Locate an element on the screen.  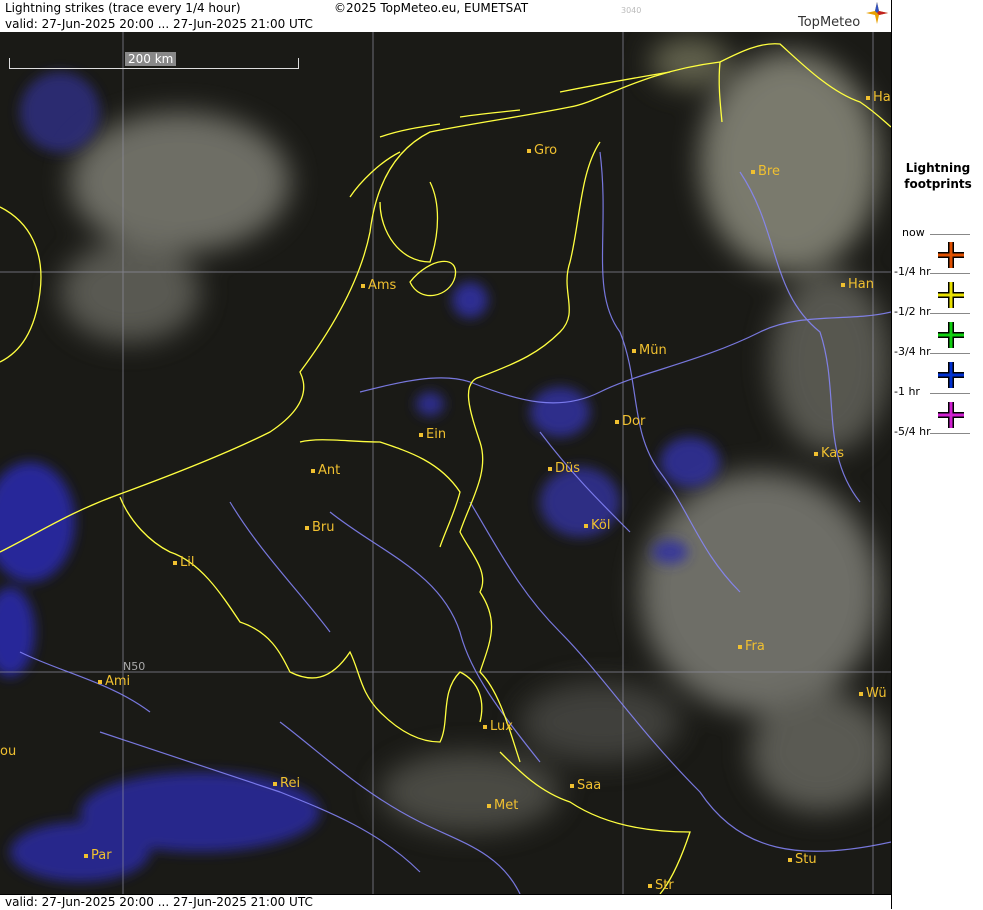
cross-icon-q2 is located at coordinates (951, 335).